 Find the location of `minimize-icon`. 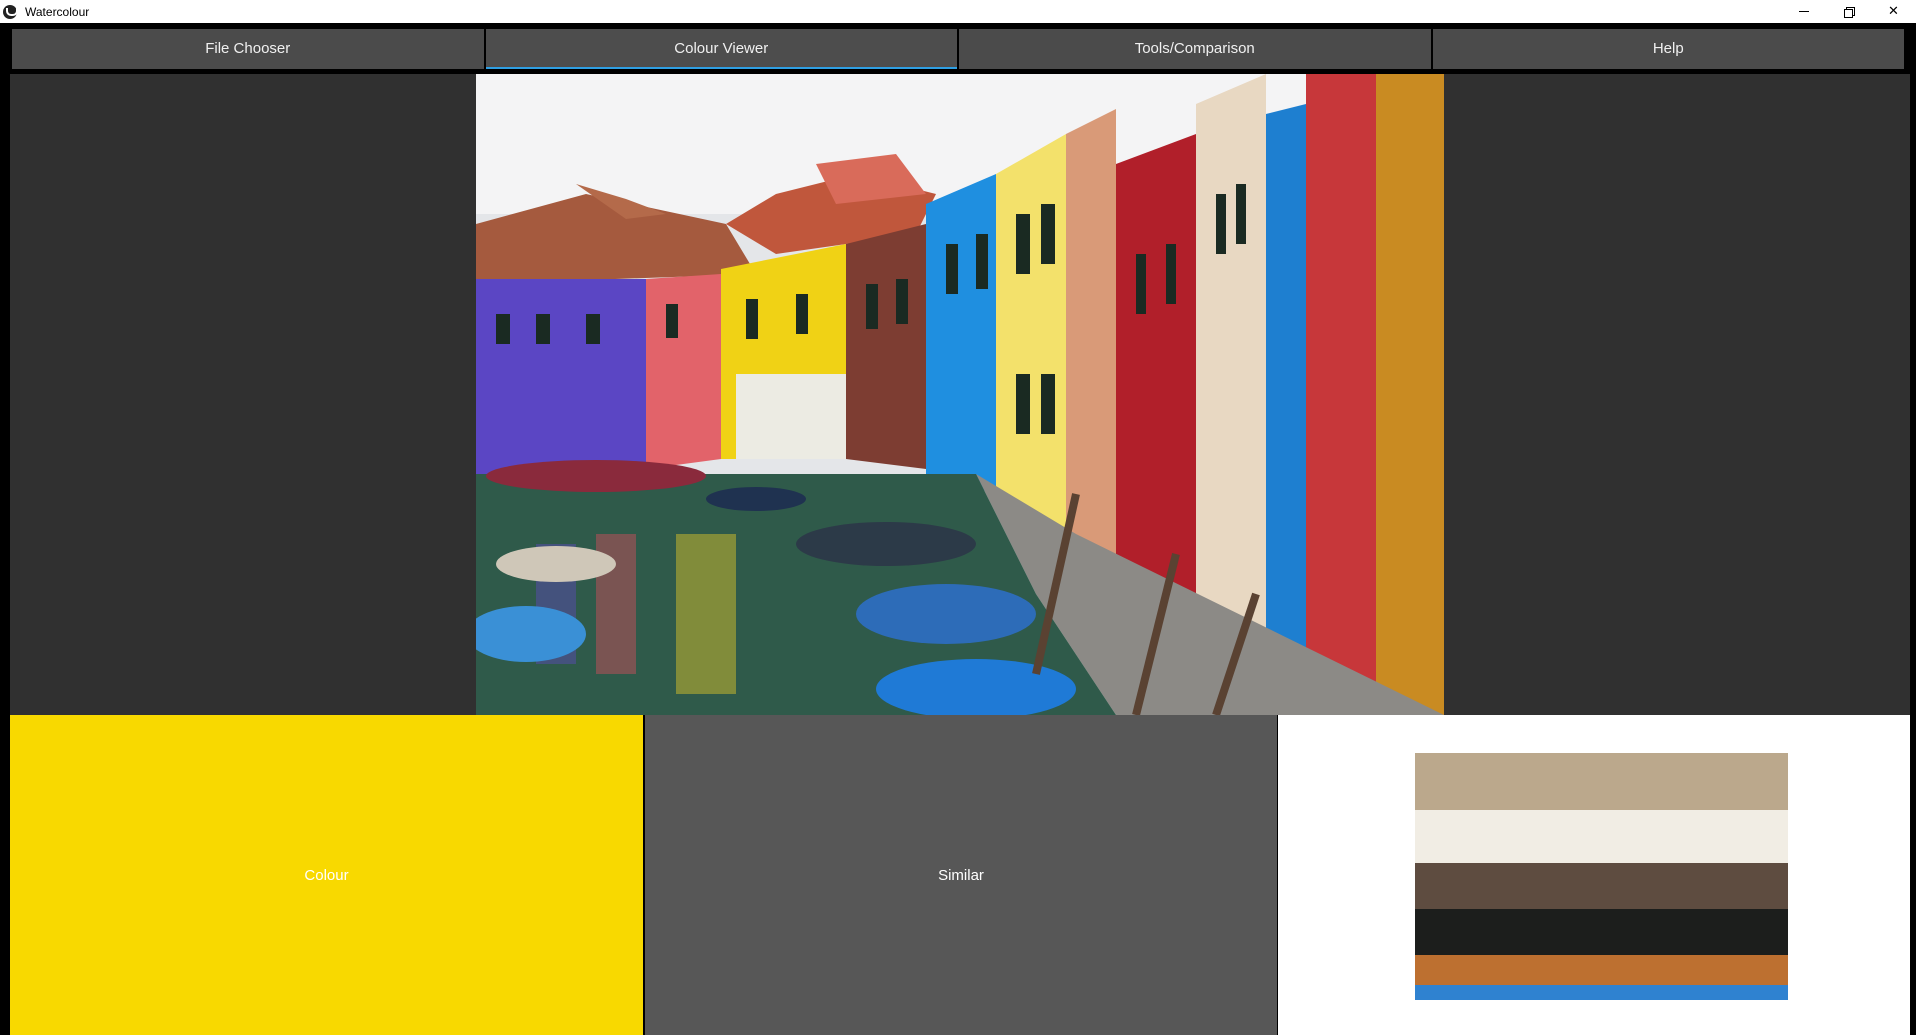

minimize-icon is located at coordinates (1803, 11).